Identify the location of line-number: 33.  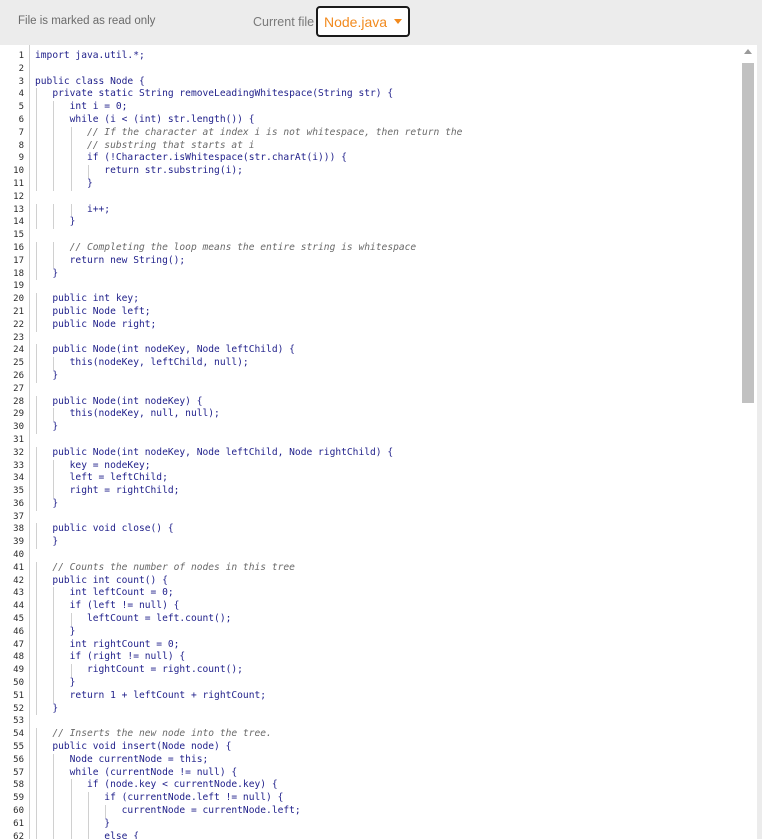
(18, 465).